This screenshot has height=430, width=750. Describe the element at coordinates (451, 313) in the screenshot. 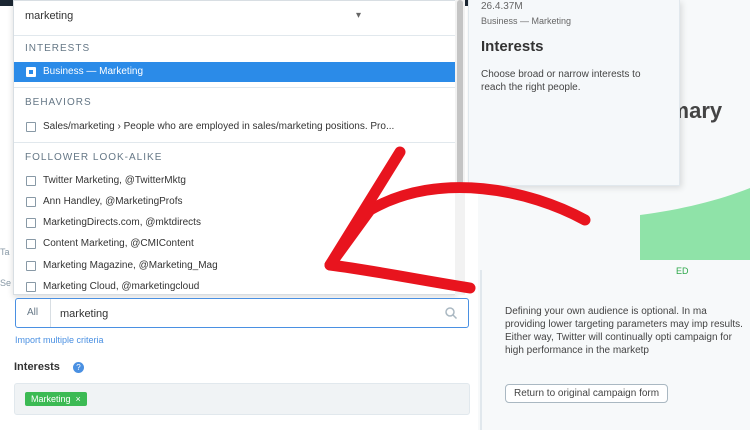

I see `search-icon` at that location.